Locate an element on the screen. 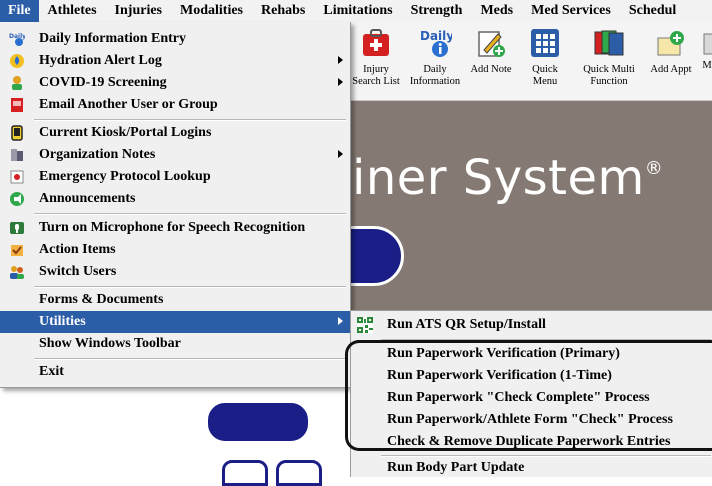 This screenshot has height=486, width=712. hydration-icon is located at coordinates (17, 61).